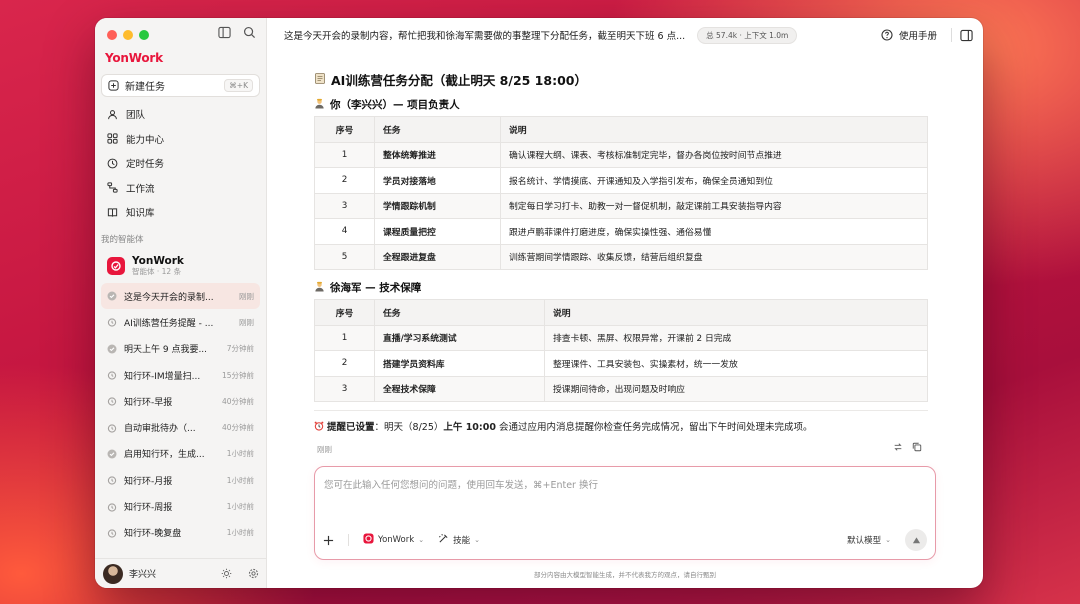 The width and height of the screenshot is (1080, 604). Describe the element at coordinates (180, 375) in the screenshot. I see `history-item: 知行环-IM增量扫... 15分钟前` at that location.